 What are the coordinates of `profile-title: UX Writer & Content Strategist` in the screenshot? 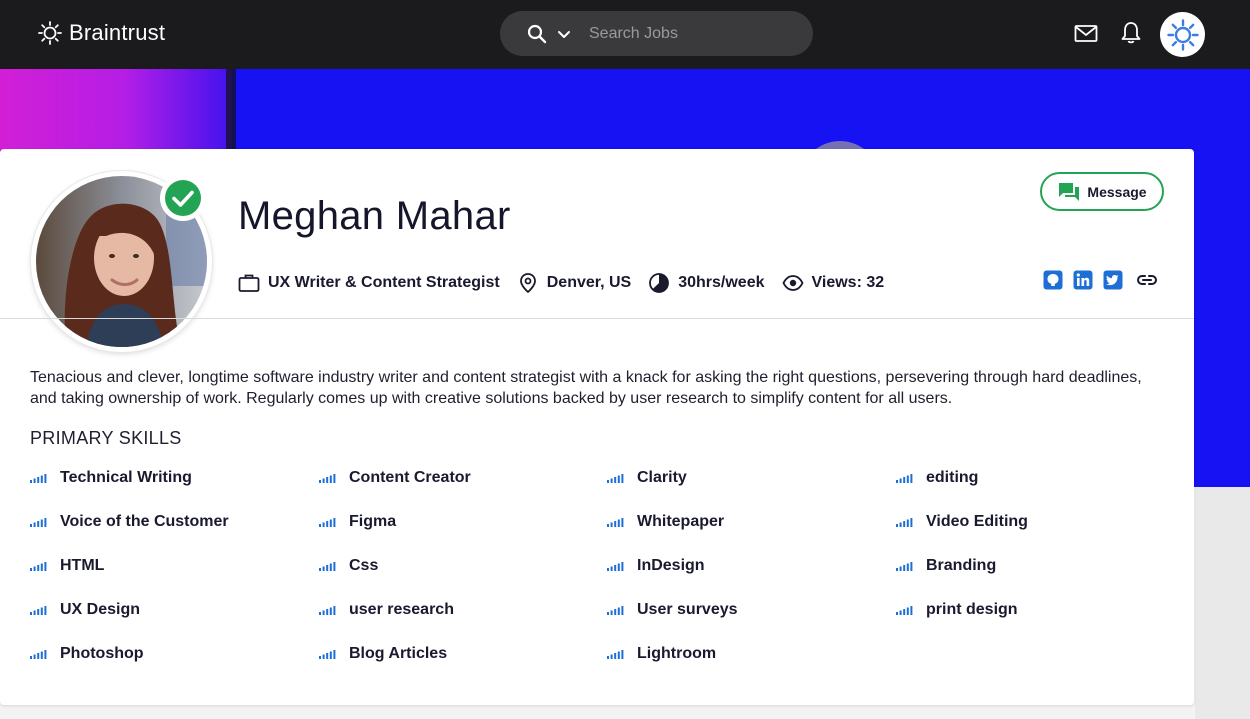 It's located at (369, 283).